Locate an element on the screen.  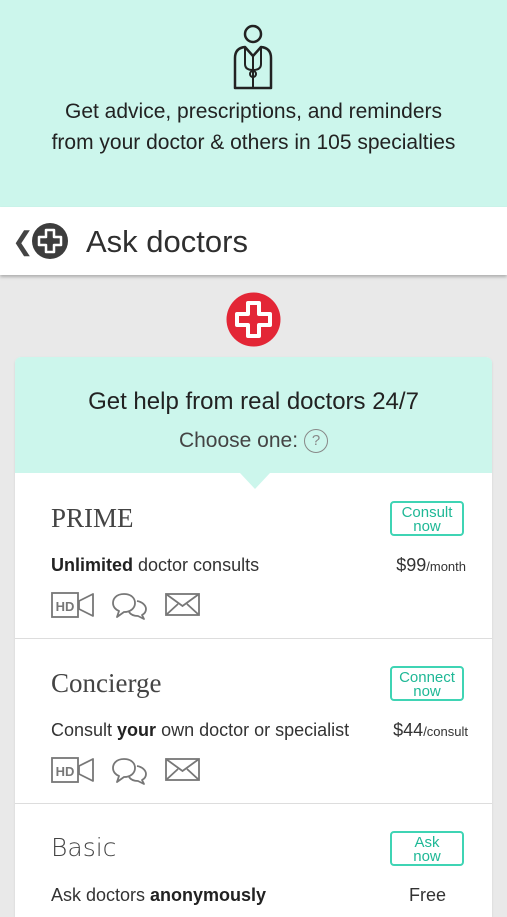
connect-now-button: Connect now is located at coordinates (427, 683).